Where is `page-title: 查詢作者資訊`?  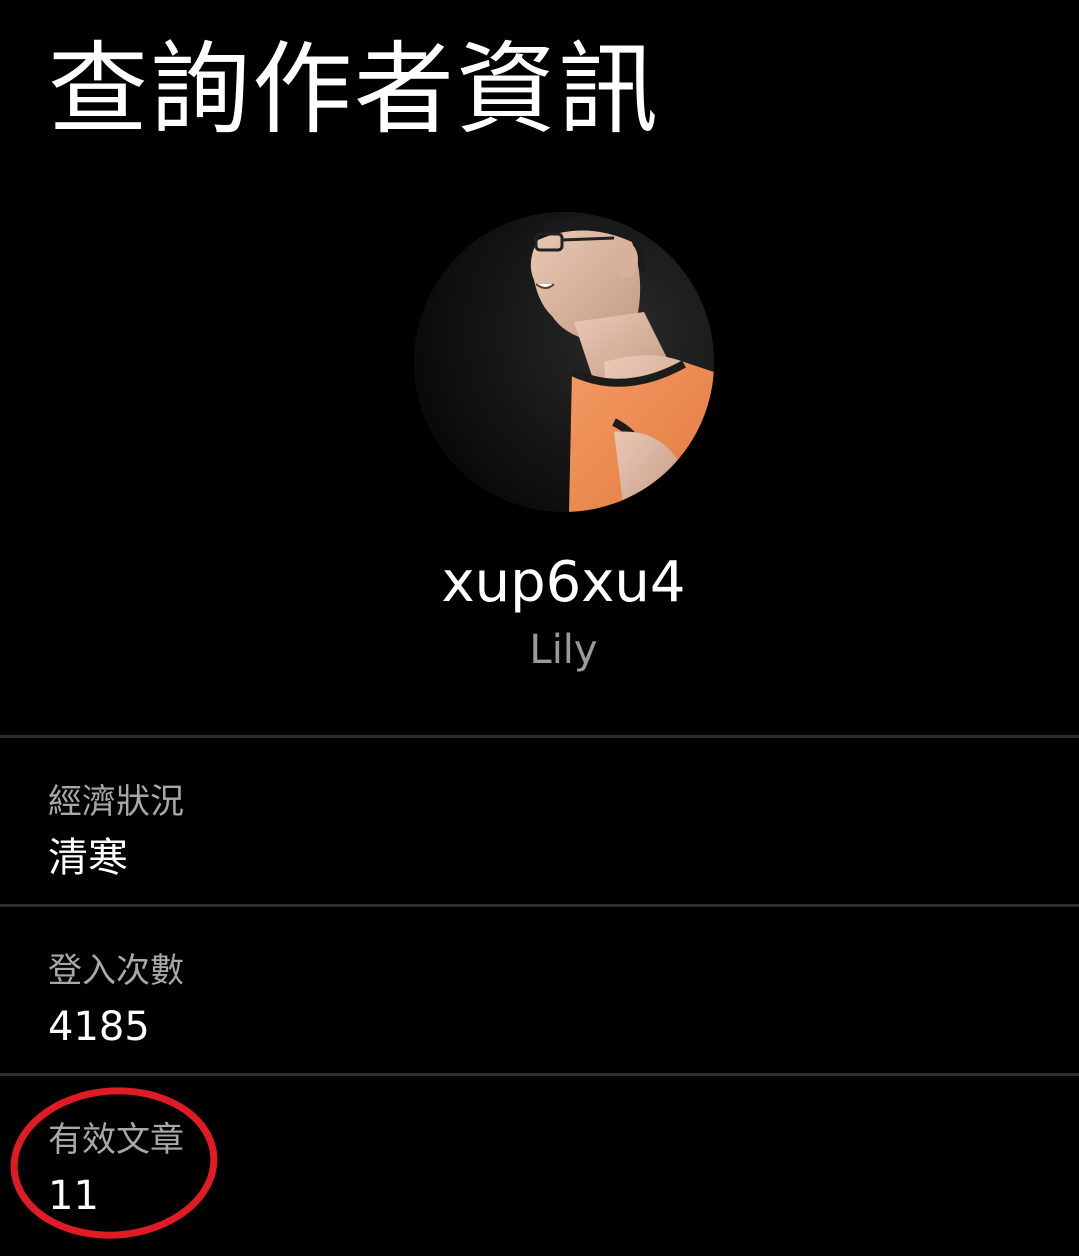
page-title: 查詢作者資訊 is located at coordinates (354, 89).